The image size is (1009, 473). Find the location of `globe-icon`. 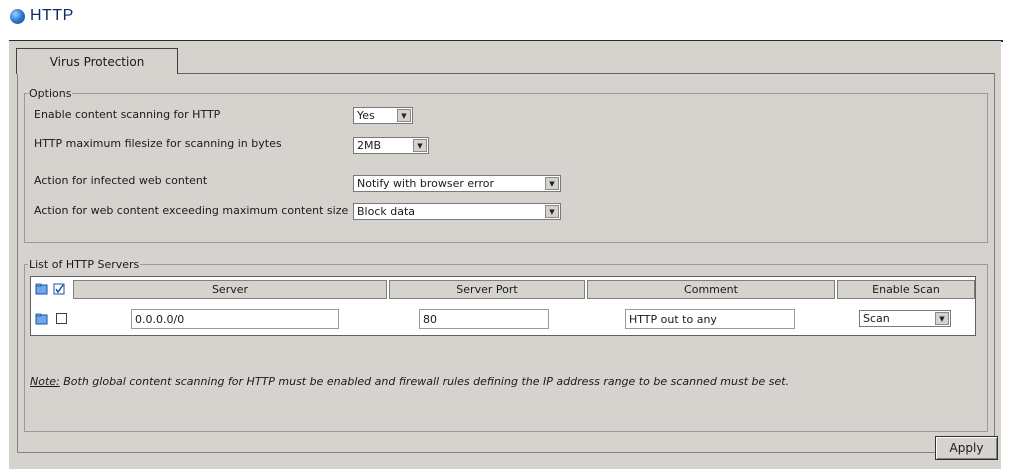

globe-icon is located at coordinates (17, 16).